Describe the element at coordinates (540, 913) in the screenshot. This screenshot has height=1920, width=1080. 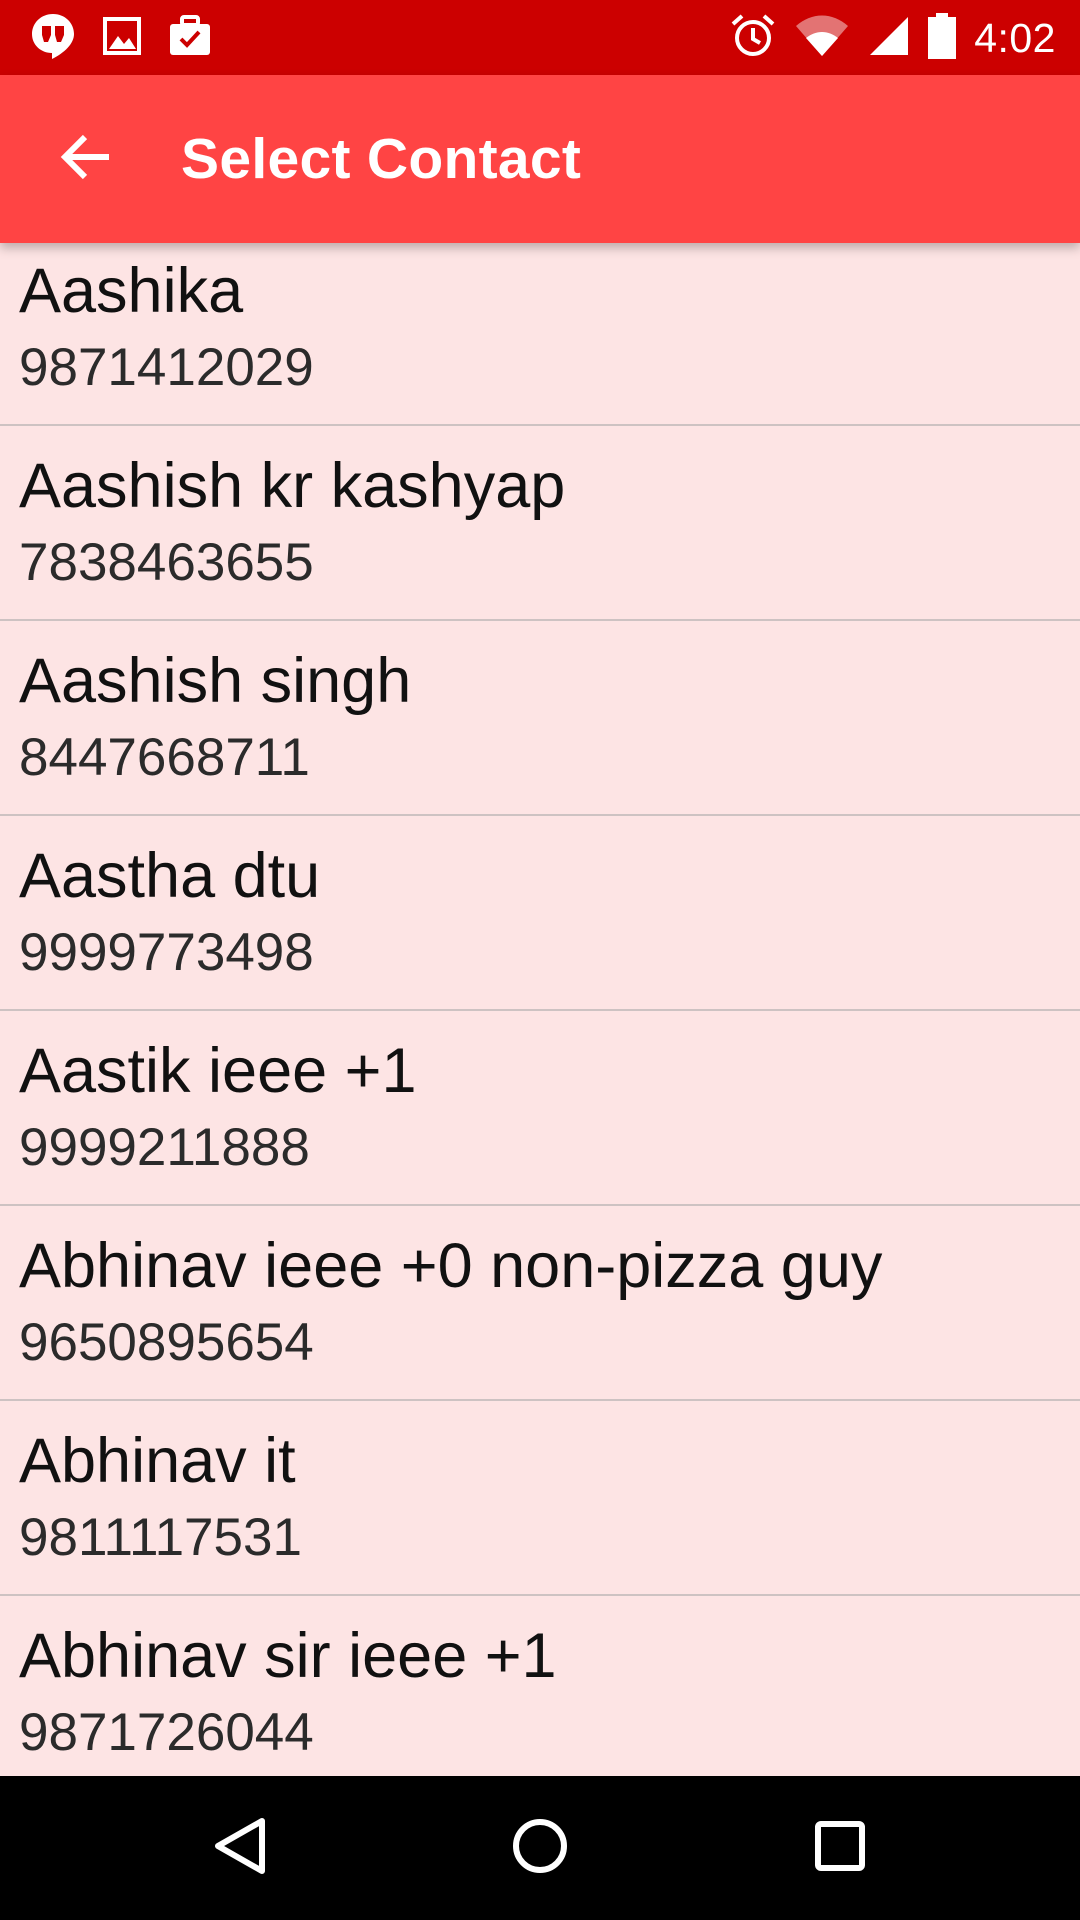
I see `contact-list-item: Aastha dtu 9999773498` at that location.